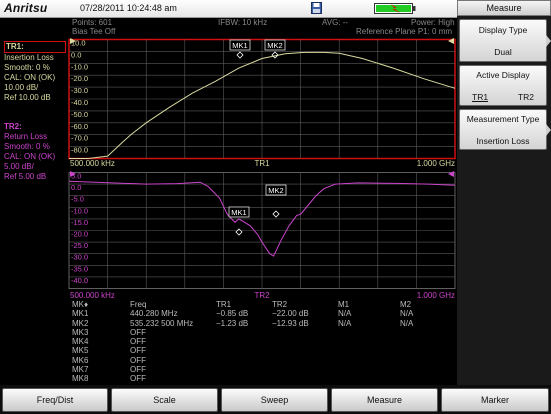 This screenshot has height=414, width=551. Describe the element at coordinates (239, 45) in the screenshot. I see `tr1-mk1-label: MK1` at that location.